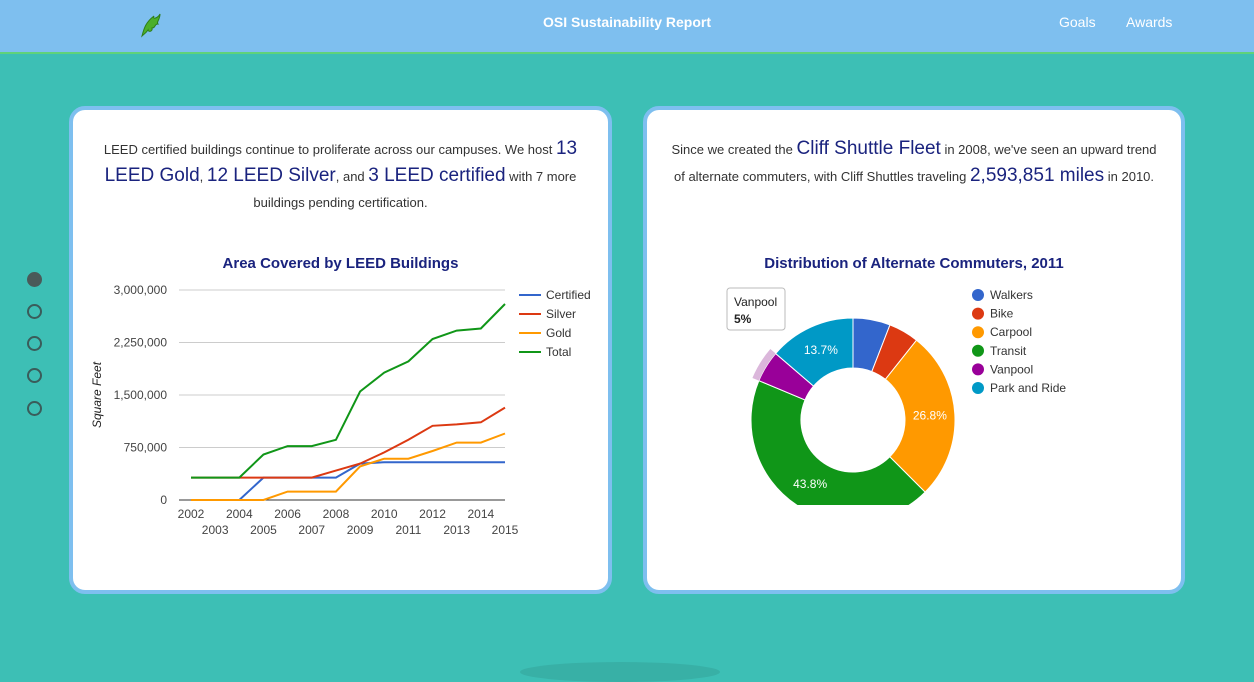 This screenshot has height=682, width=1254. Describe the element at coordinates (627, 27) in the screenshot. I see `top-navbar: OSI Sustainability Report Goals Awards` at that location.